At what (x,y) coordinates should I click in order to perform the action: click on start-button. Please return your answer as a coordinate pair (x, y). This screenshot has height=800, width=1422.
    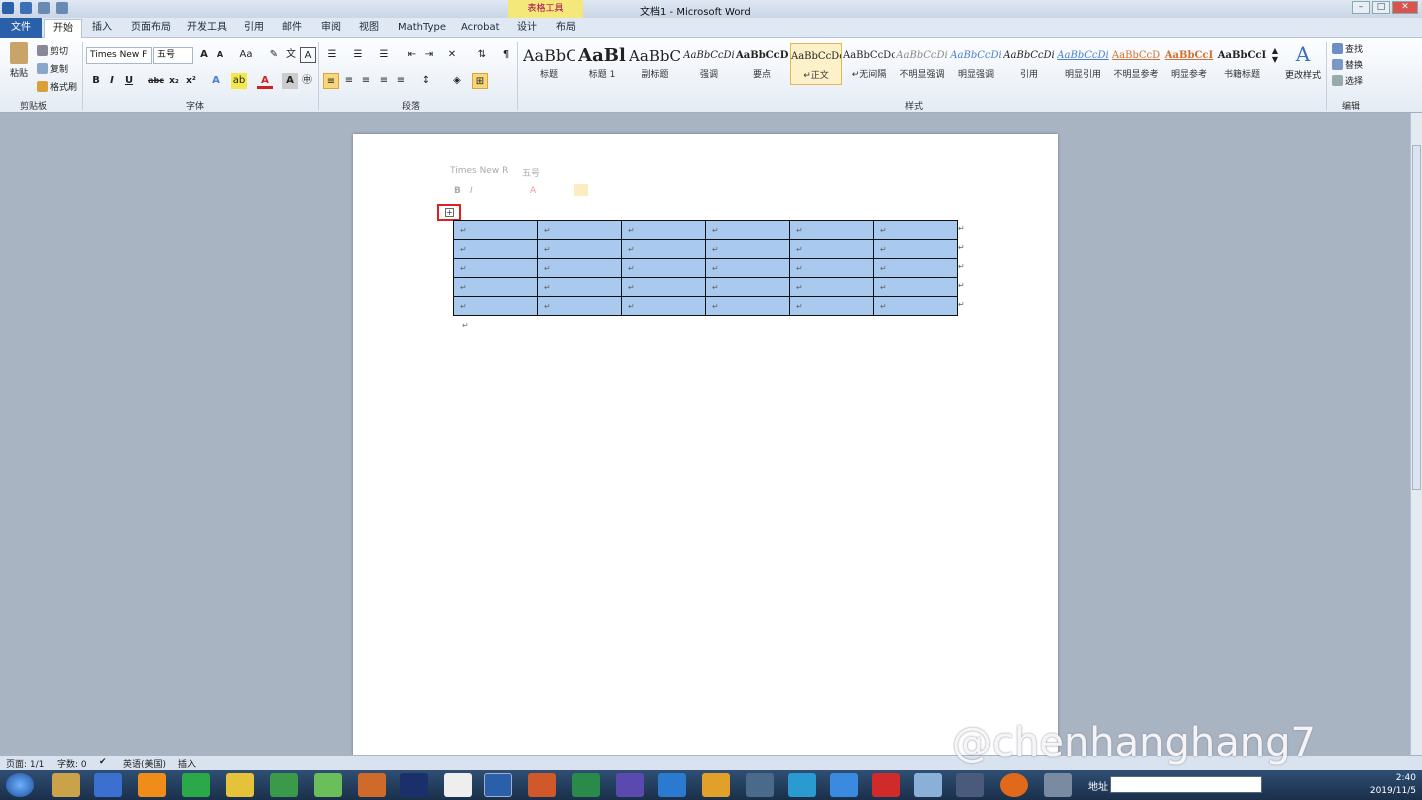
    Looking at the image, I should click on (20, 785).